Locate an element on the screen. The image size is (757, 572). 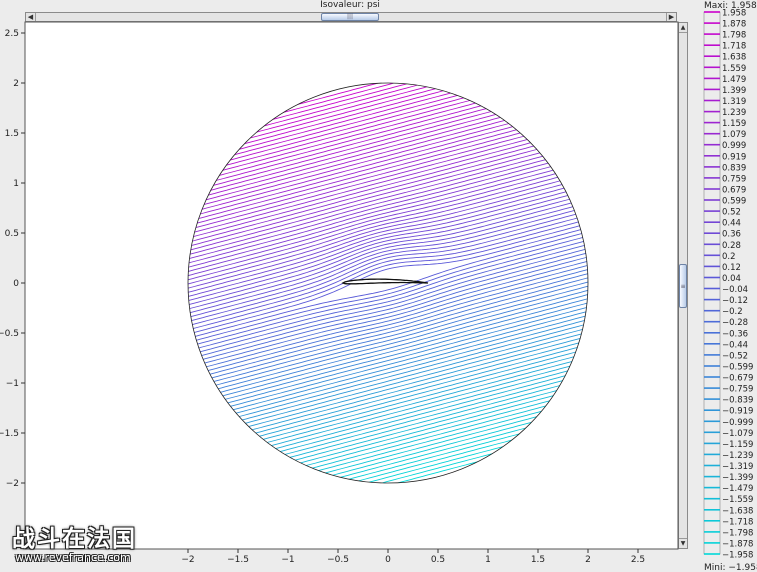
legend-level-label: 1.798 is located at coordinates (734, 36).